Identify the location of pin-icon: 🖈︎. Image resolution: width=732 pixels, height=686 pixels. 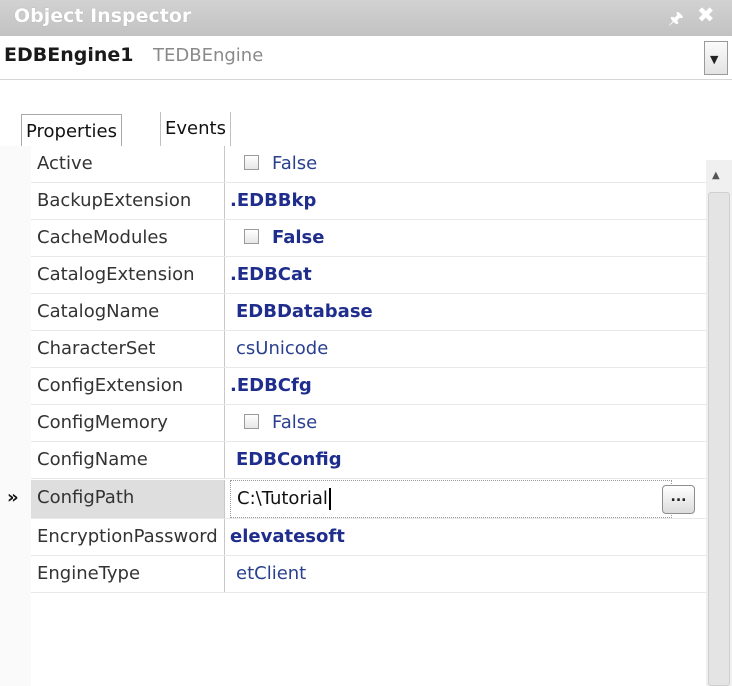
(676, 20).